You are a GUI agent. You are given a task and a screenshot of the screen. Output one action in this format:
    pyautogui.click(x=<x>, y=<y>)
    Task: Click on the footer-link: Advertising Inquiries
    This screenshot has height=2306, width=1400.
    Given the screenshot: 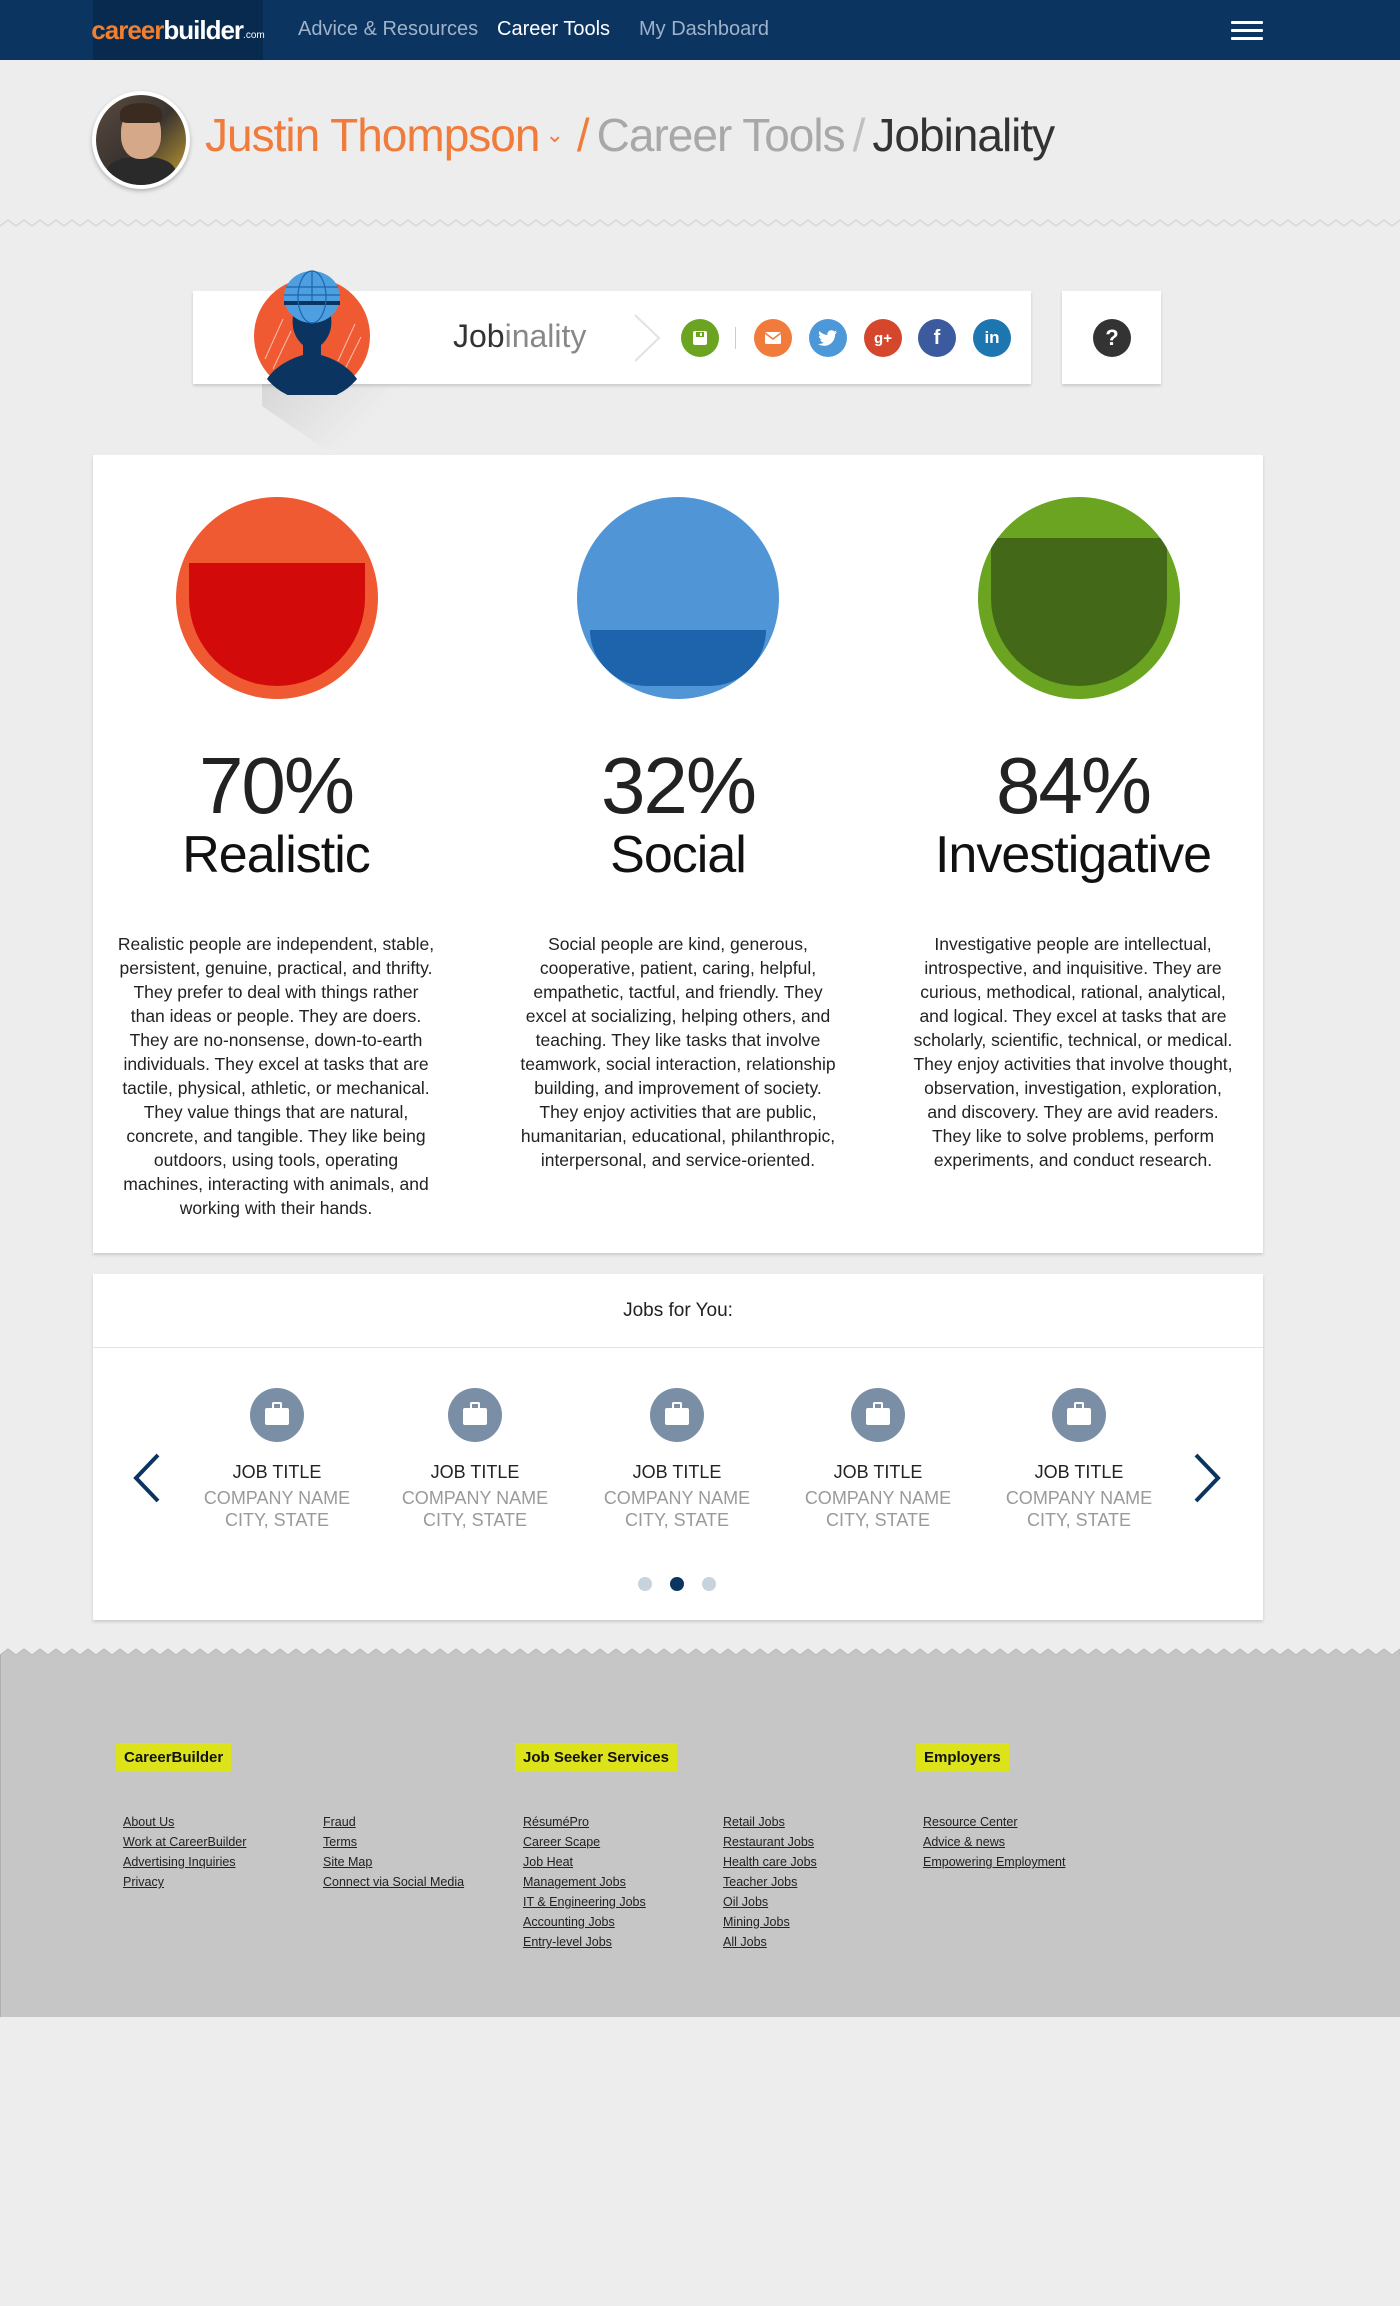 What is the action you would take?
    pyautogui.click(x=184, y=1862)
    